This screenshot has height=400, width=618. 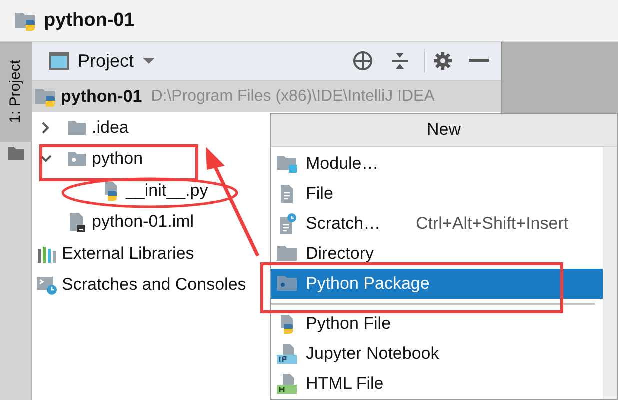 I want to click on chevron-icon, so click(x=46, y=128).